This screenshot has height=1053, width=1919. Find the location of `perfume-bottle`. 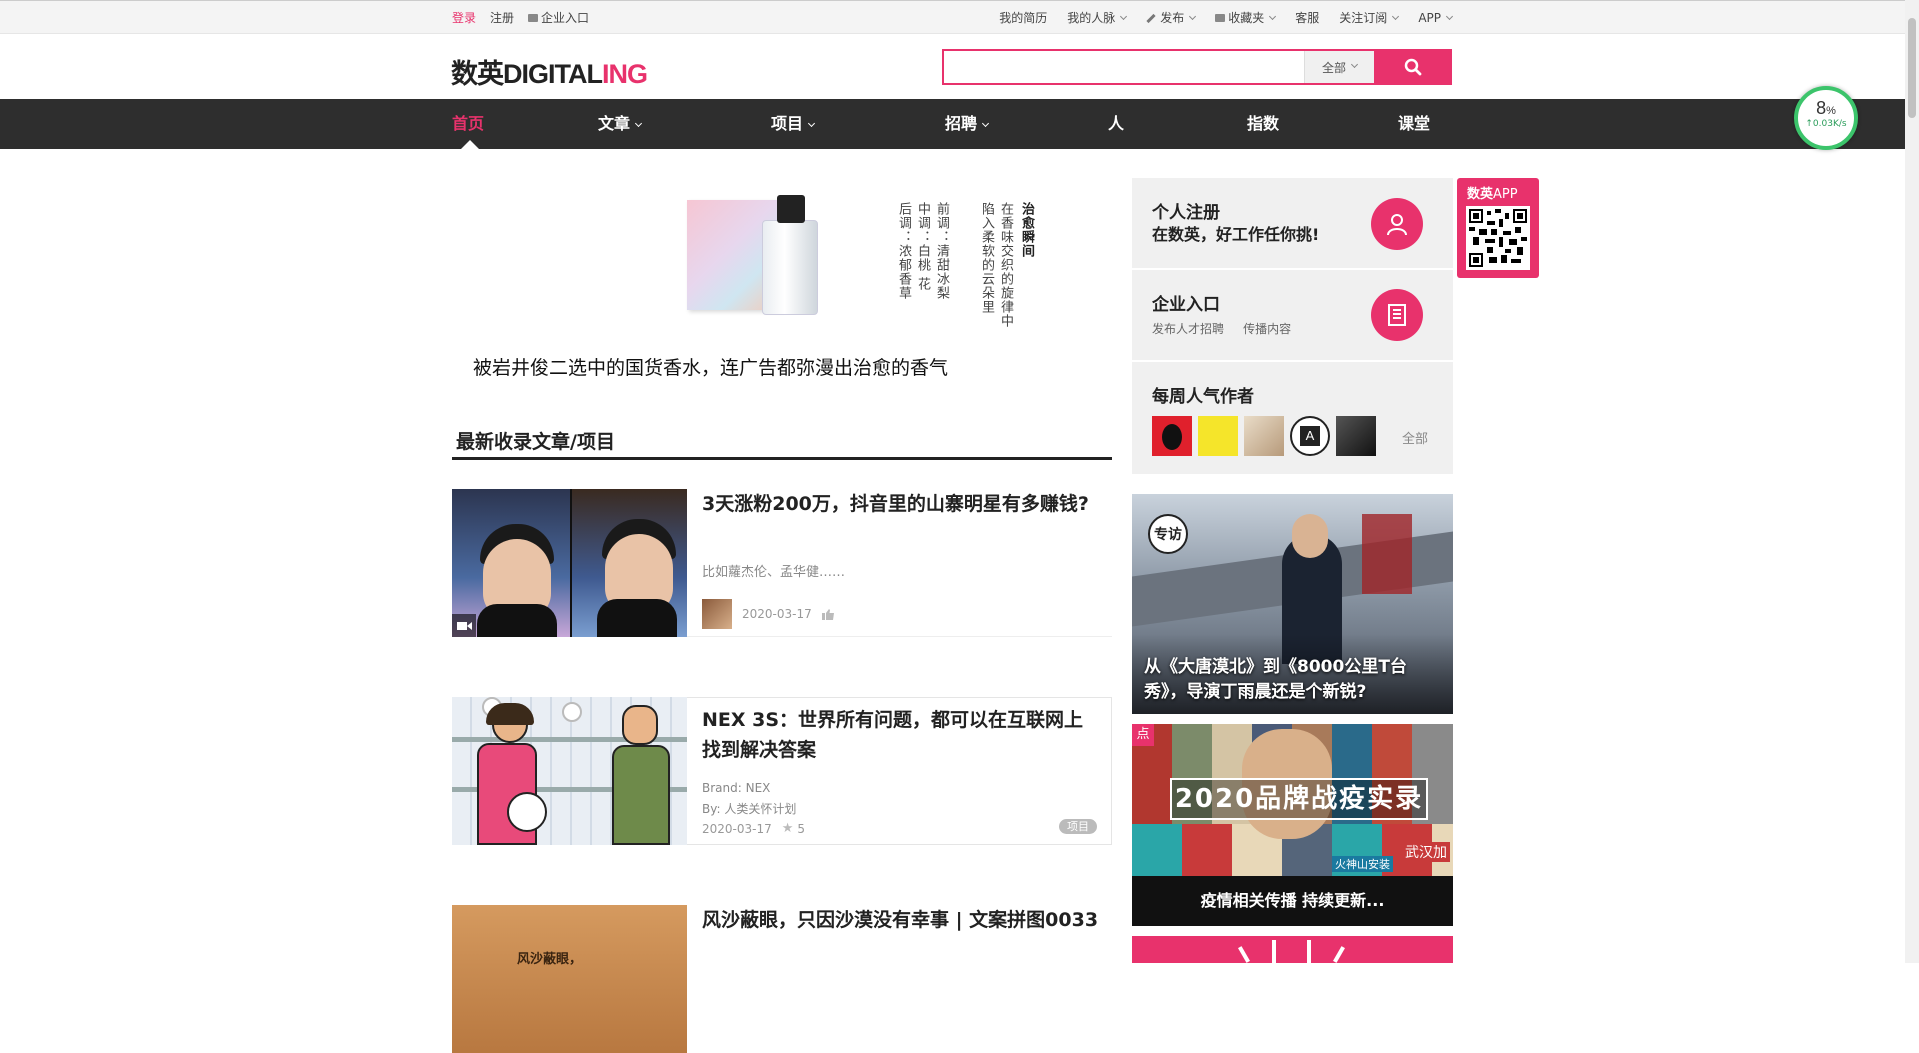

perfume-bottle is located at coordinates (790, 267).